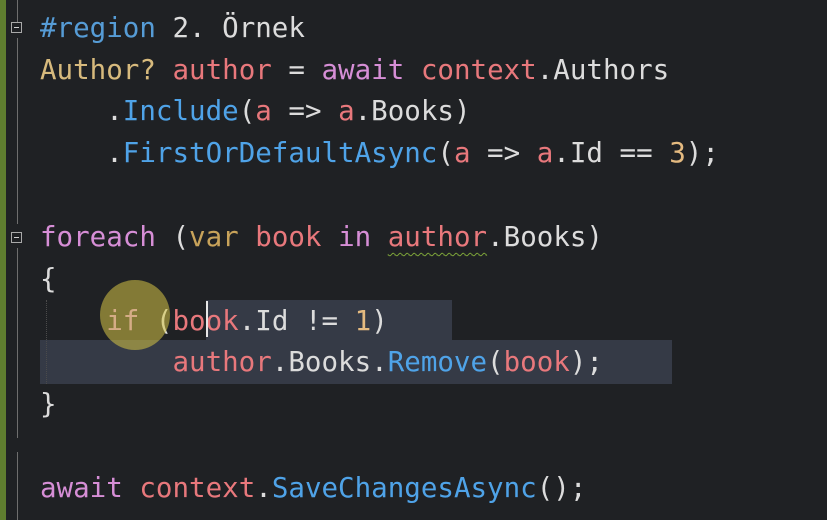 The image size is (827, 520). What do you see at coordinates (98, 237) in the screenshot?
I see `code-token: foreach` at bounding box center [98, 237].